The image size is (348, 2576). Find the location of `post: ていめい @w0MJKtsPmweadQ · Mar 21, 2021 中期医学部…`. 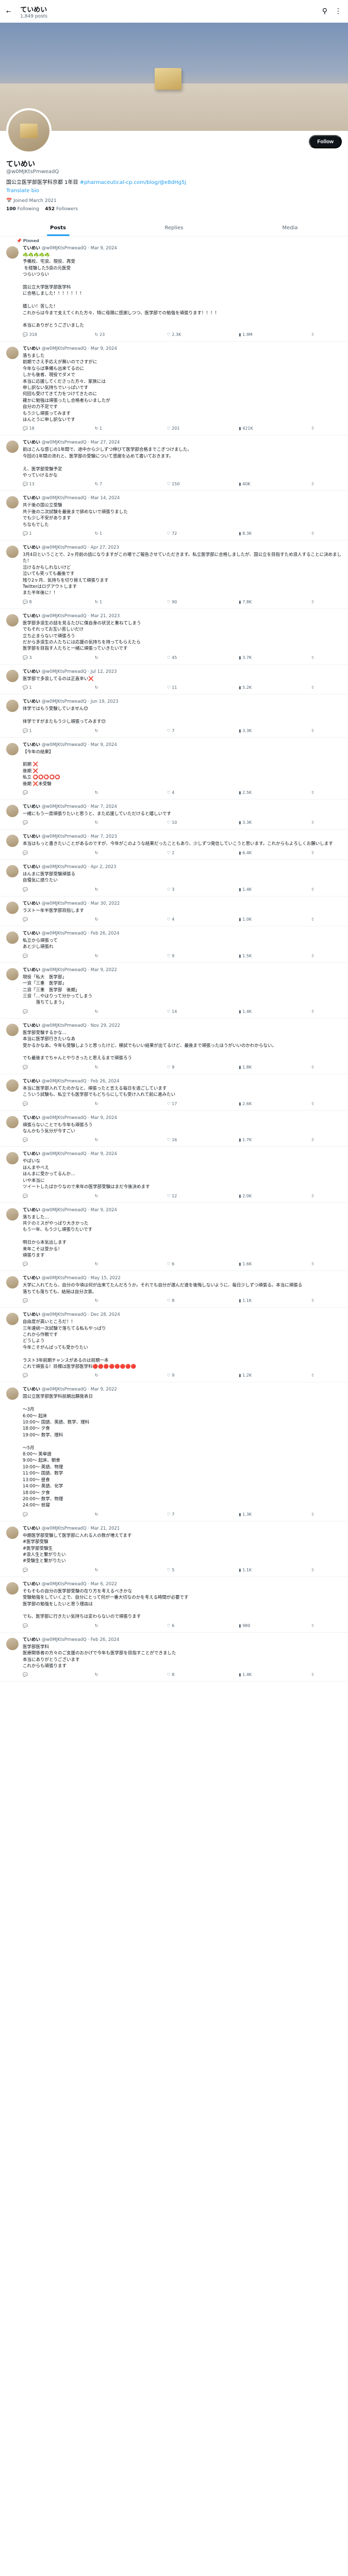

post: ていめい @w0MJKtsPmweadQ · Mar 21, 2021 中期医学部… is located at coordinates (174, 1549).